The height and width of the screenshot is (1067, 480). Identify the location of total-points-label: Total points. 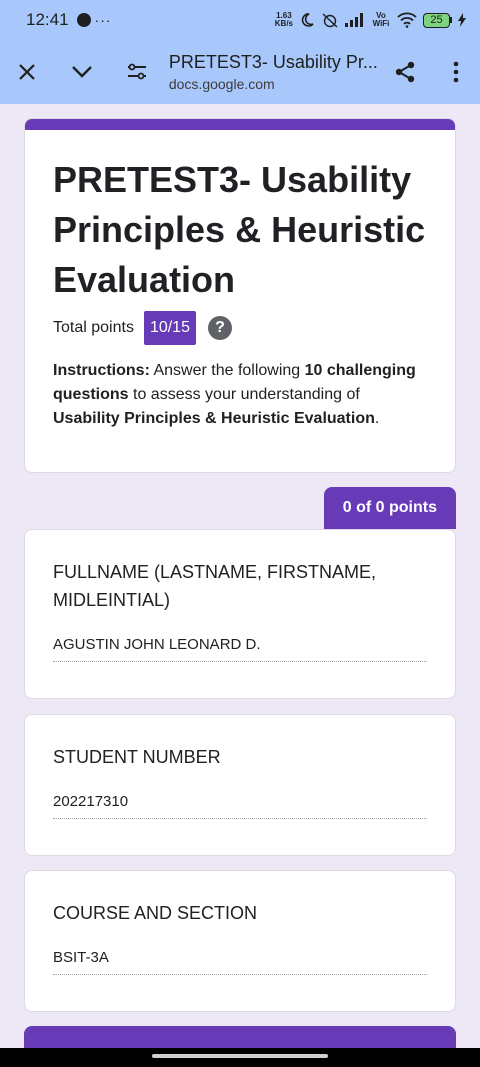
(93, 327).